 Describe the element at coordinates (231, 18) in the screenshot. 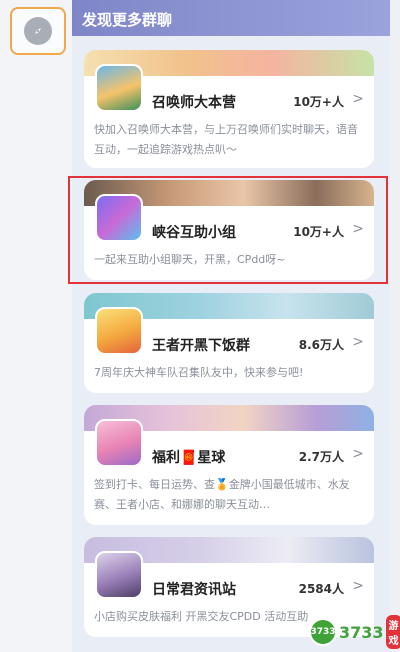

I see `panel-title: 发现更多群聊` at that location.